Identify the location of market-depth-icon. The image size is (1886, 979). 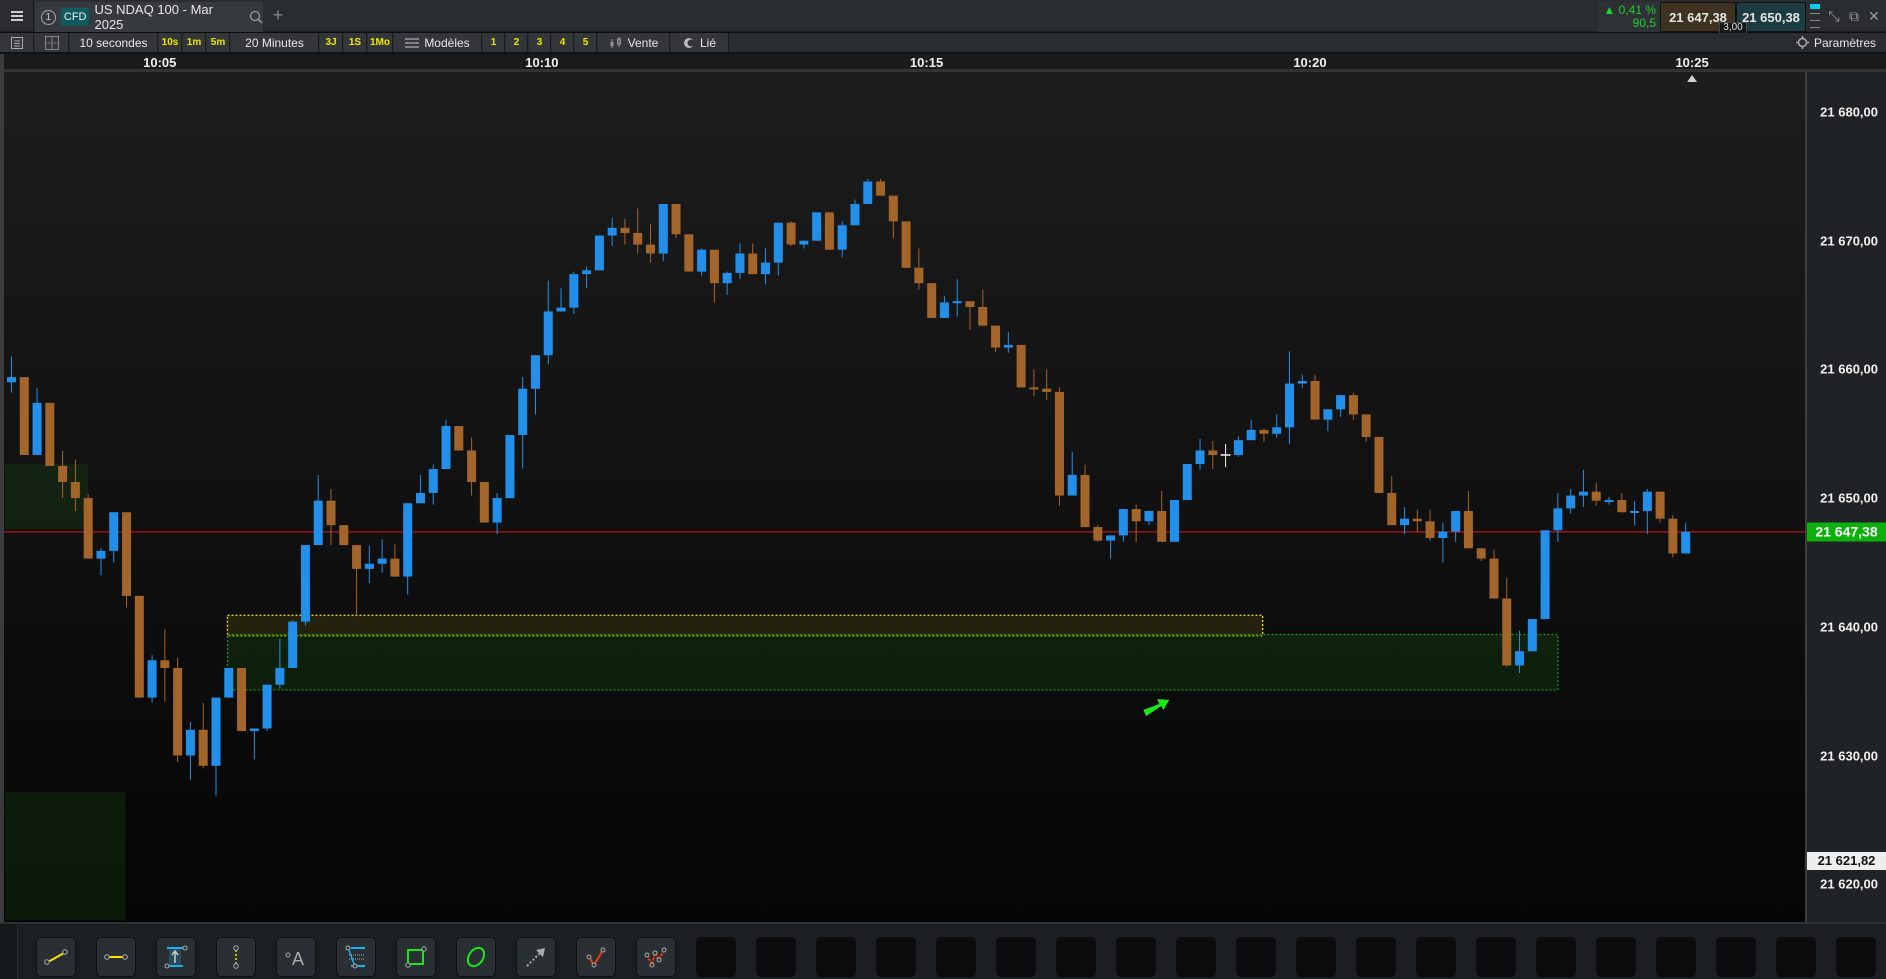
(1815, 17).